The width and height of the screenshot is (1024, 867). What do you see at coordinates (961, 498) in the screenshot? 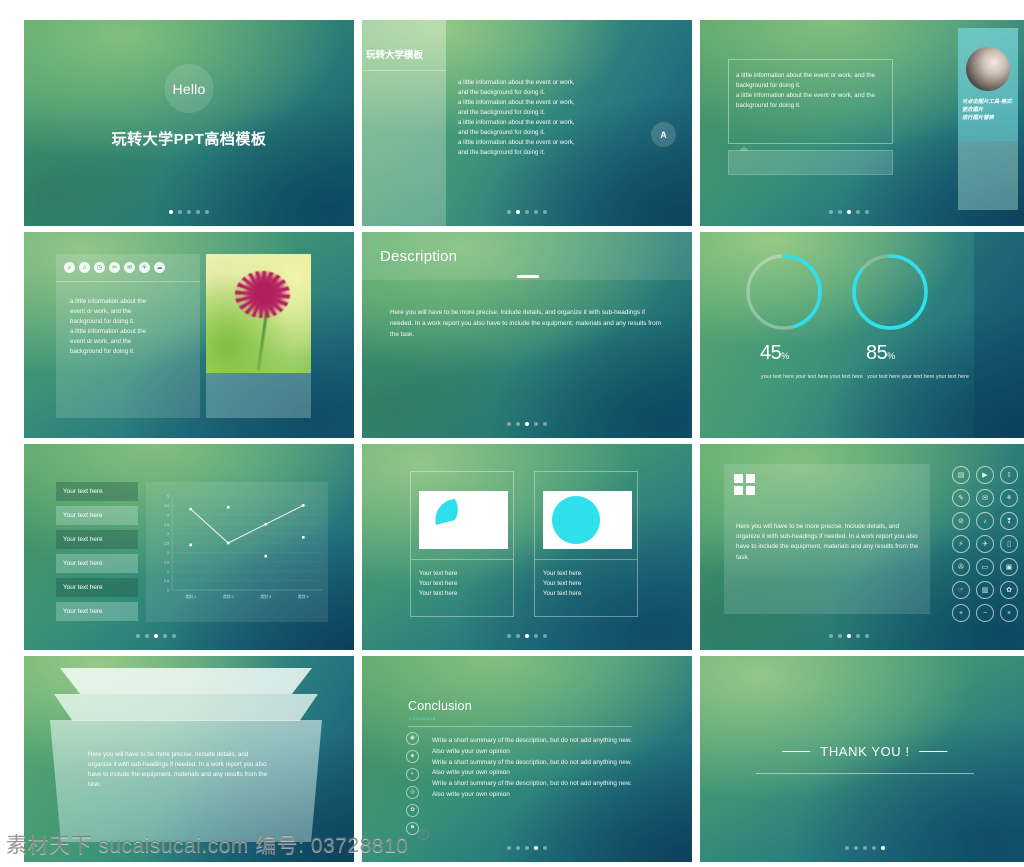
I see `pen-icon: ✎` at bounding box center [961, 498].